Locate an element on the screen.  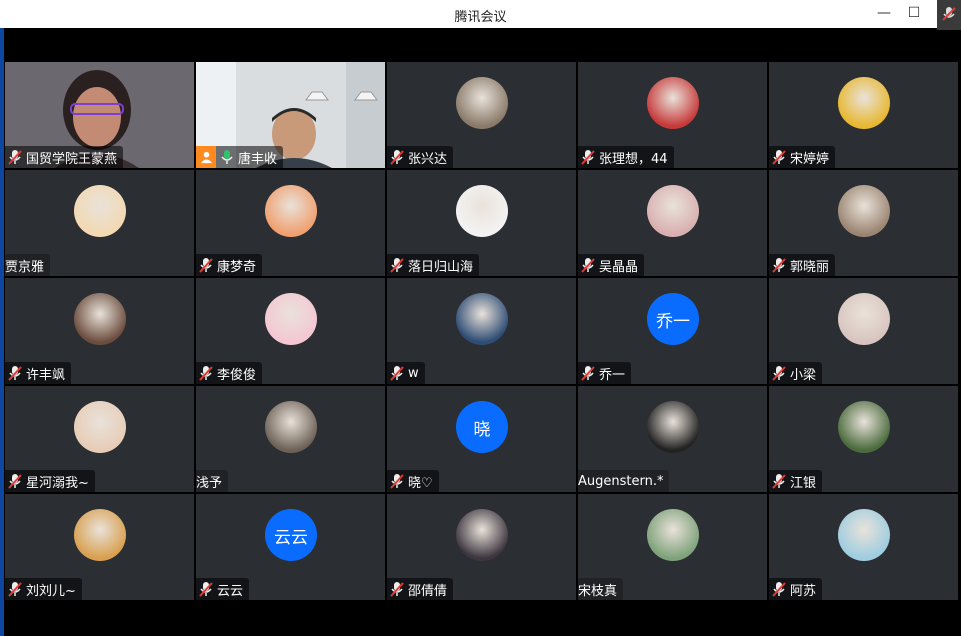
participant-name-label: 晓♡ is located at coordinates (413, 481).